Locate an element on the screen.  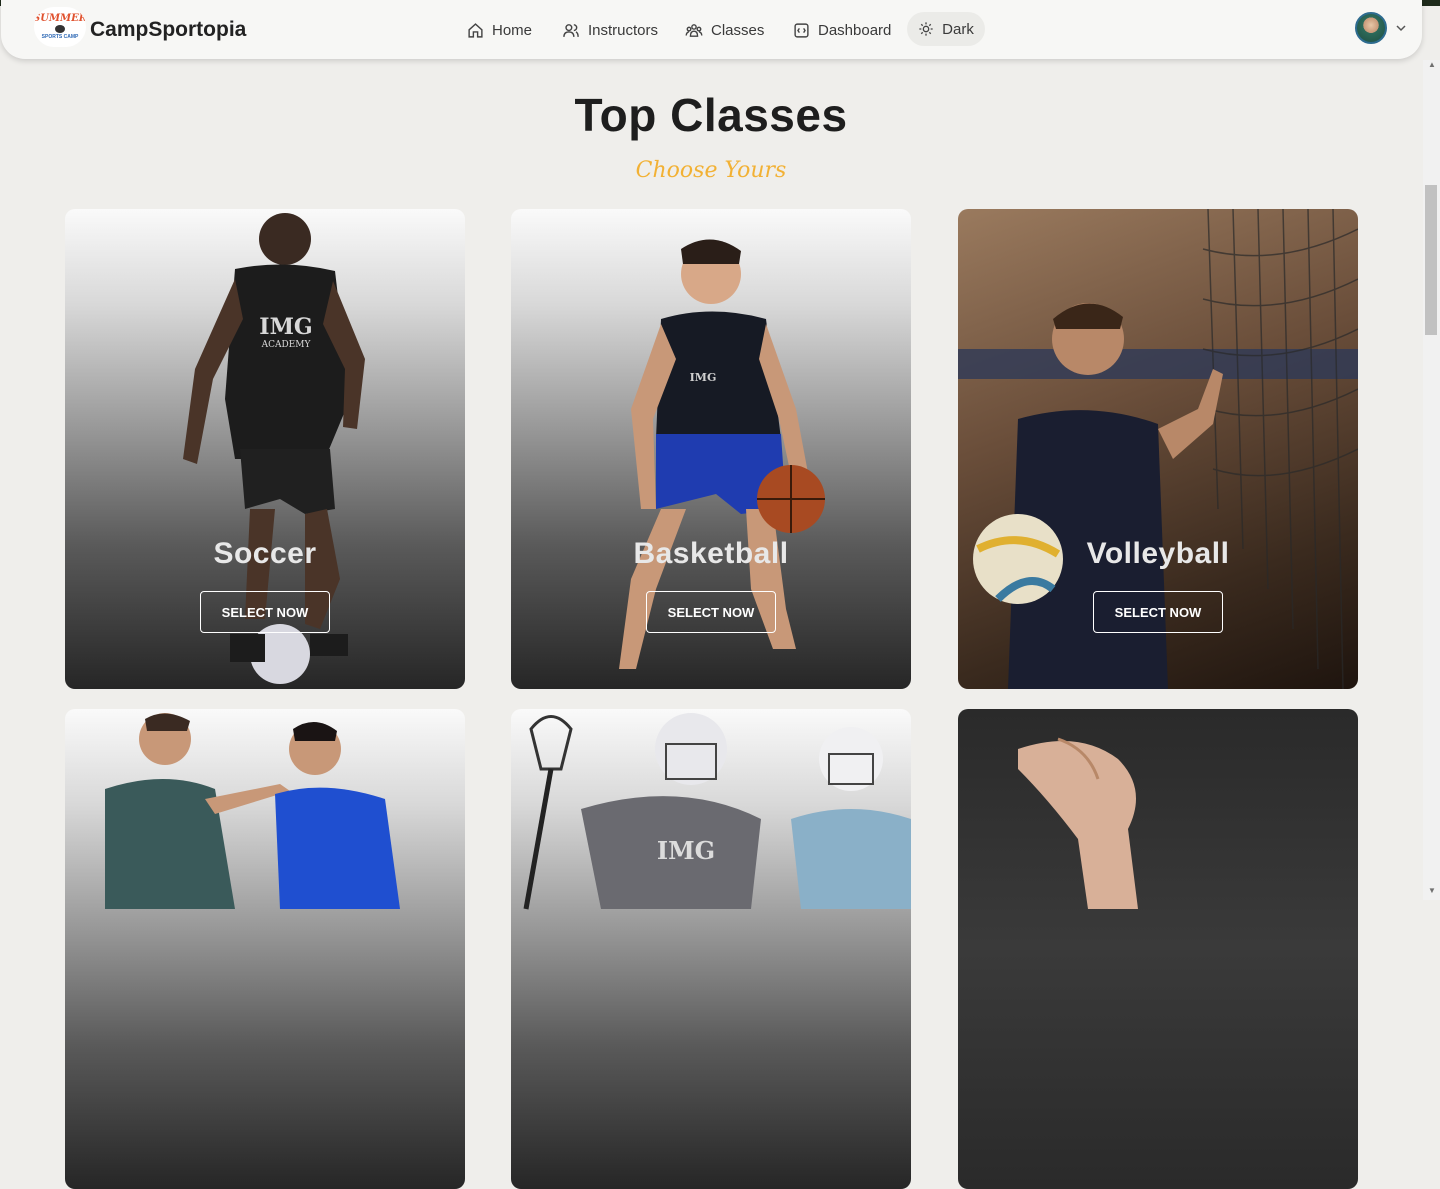
nav-home: Home is located at coordinates (499, 30).